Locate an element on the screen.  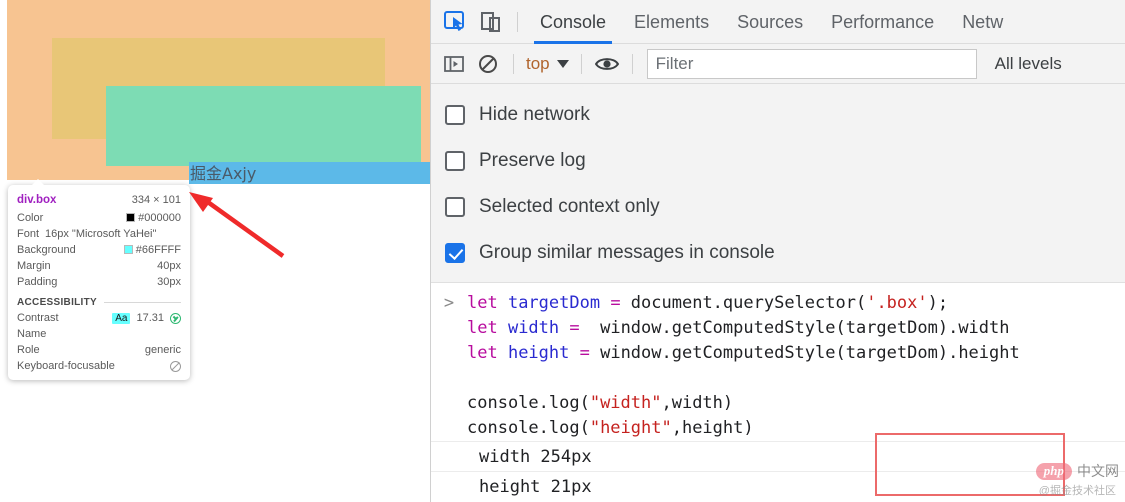
tooltip-row-focusable: Keyboard-focusable is located at coordinates (99, 366).